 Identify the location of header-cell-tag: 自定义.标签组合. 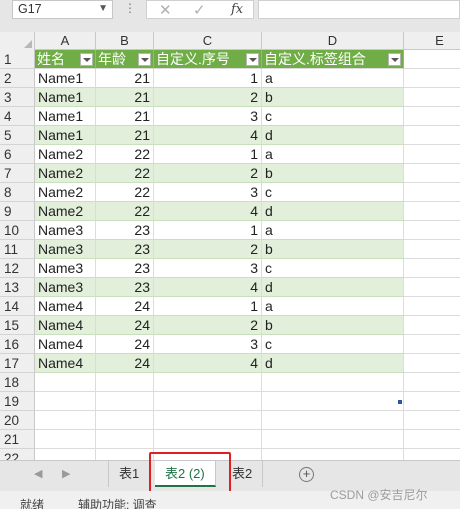
(333, 59).